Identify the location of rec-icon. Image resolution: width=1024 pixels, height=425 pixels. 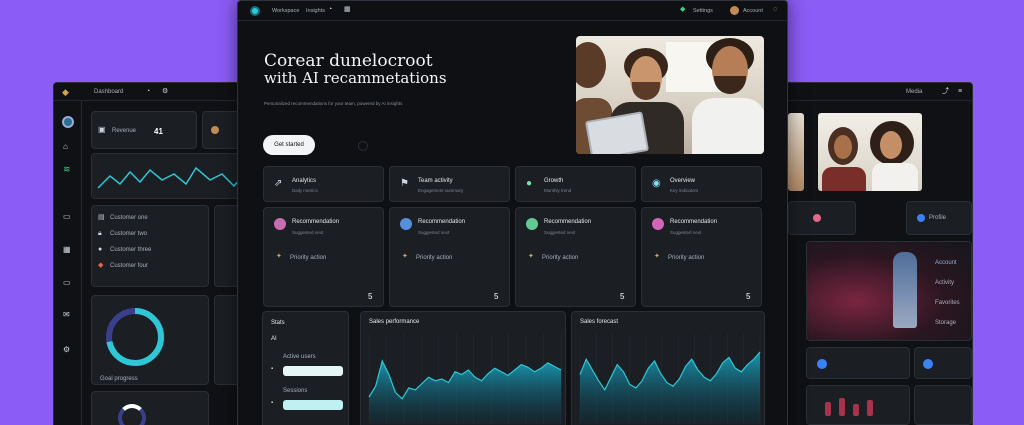
(532, 224).